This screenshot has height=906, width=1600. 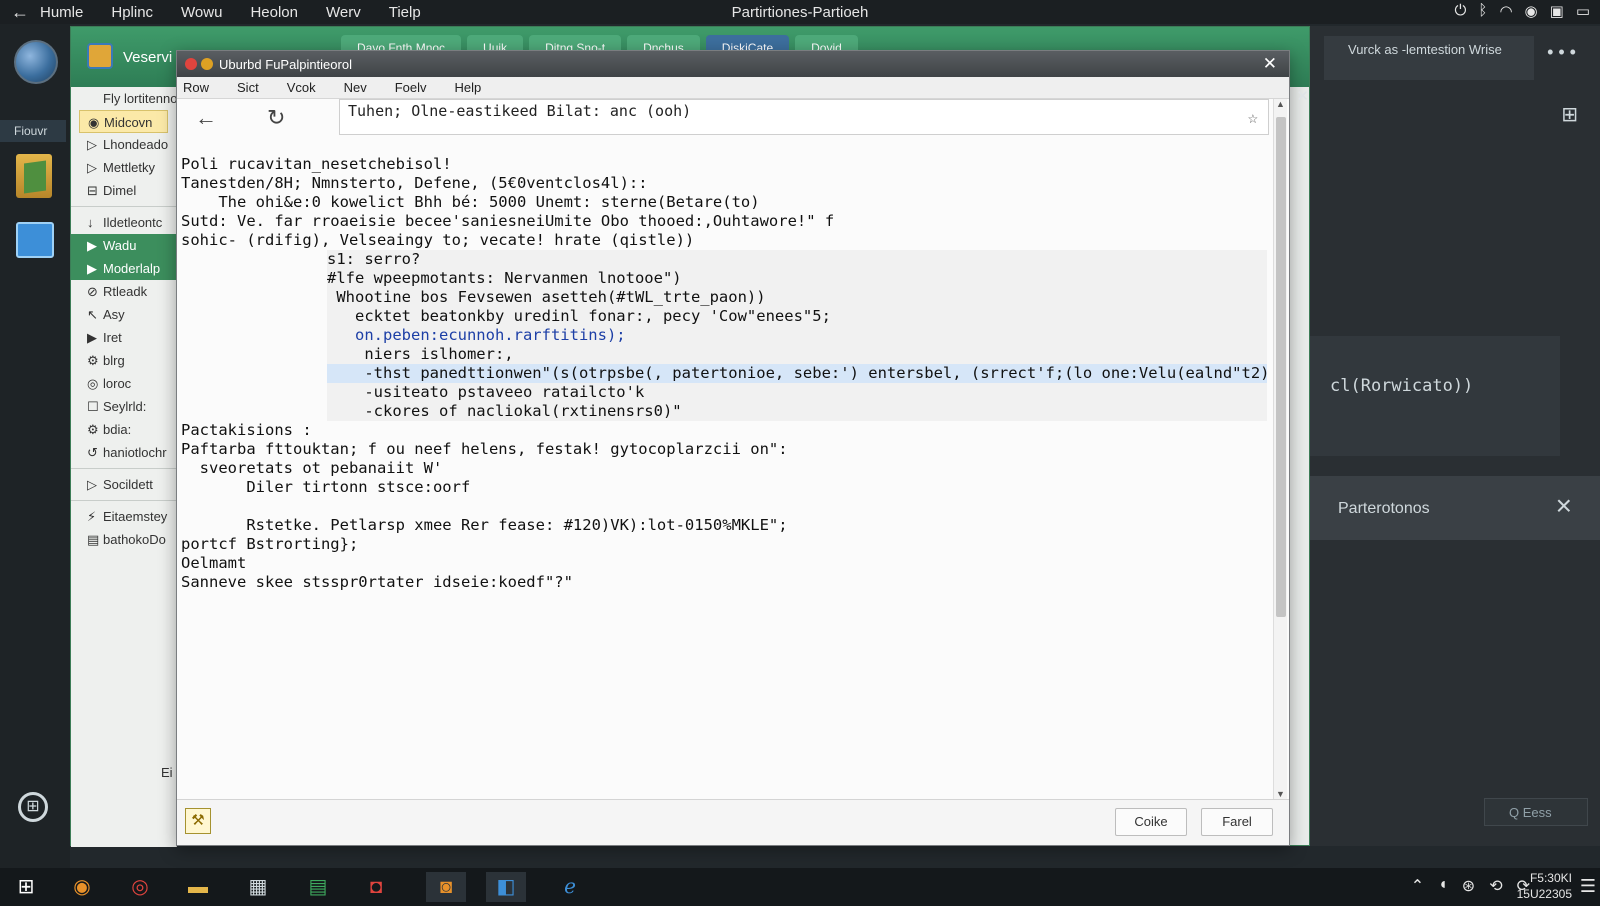 I want to click on sidebar-item: ▷ Lhondeado, so click(x=123, y=144).